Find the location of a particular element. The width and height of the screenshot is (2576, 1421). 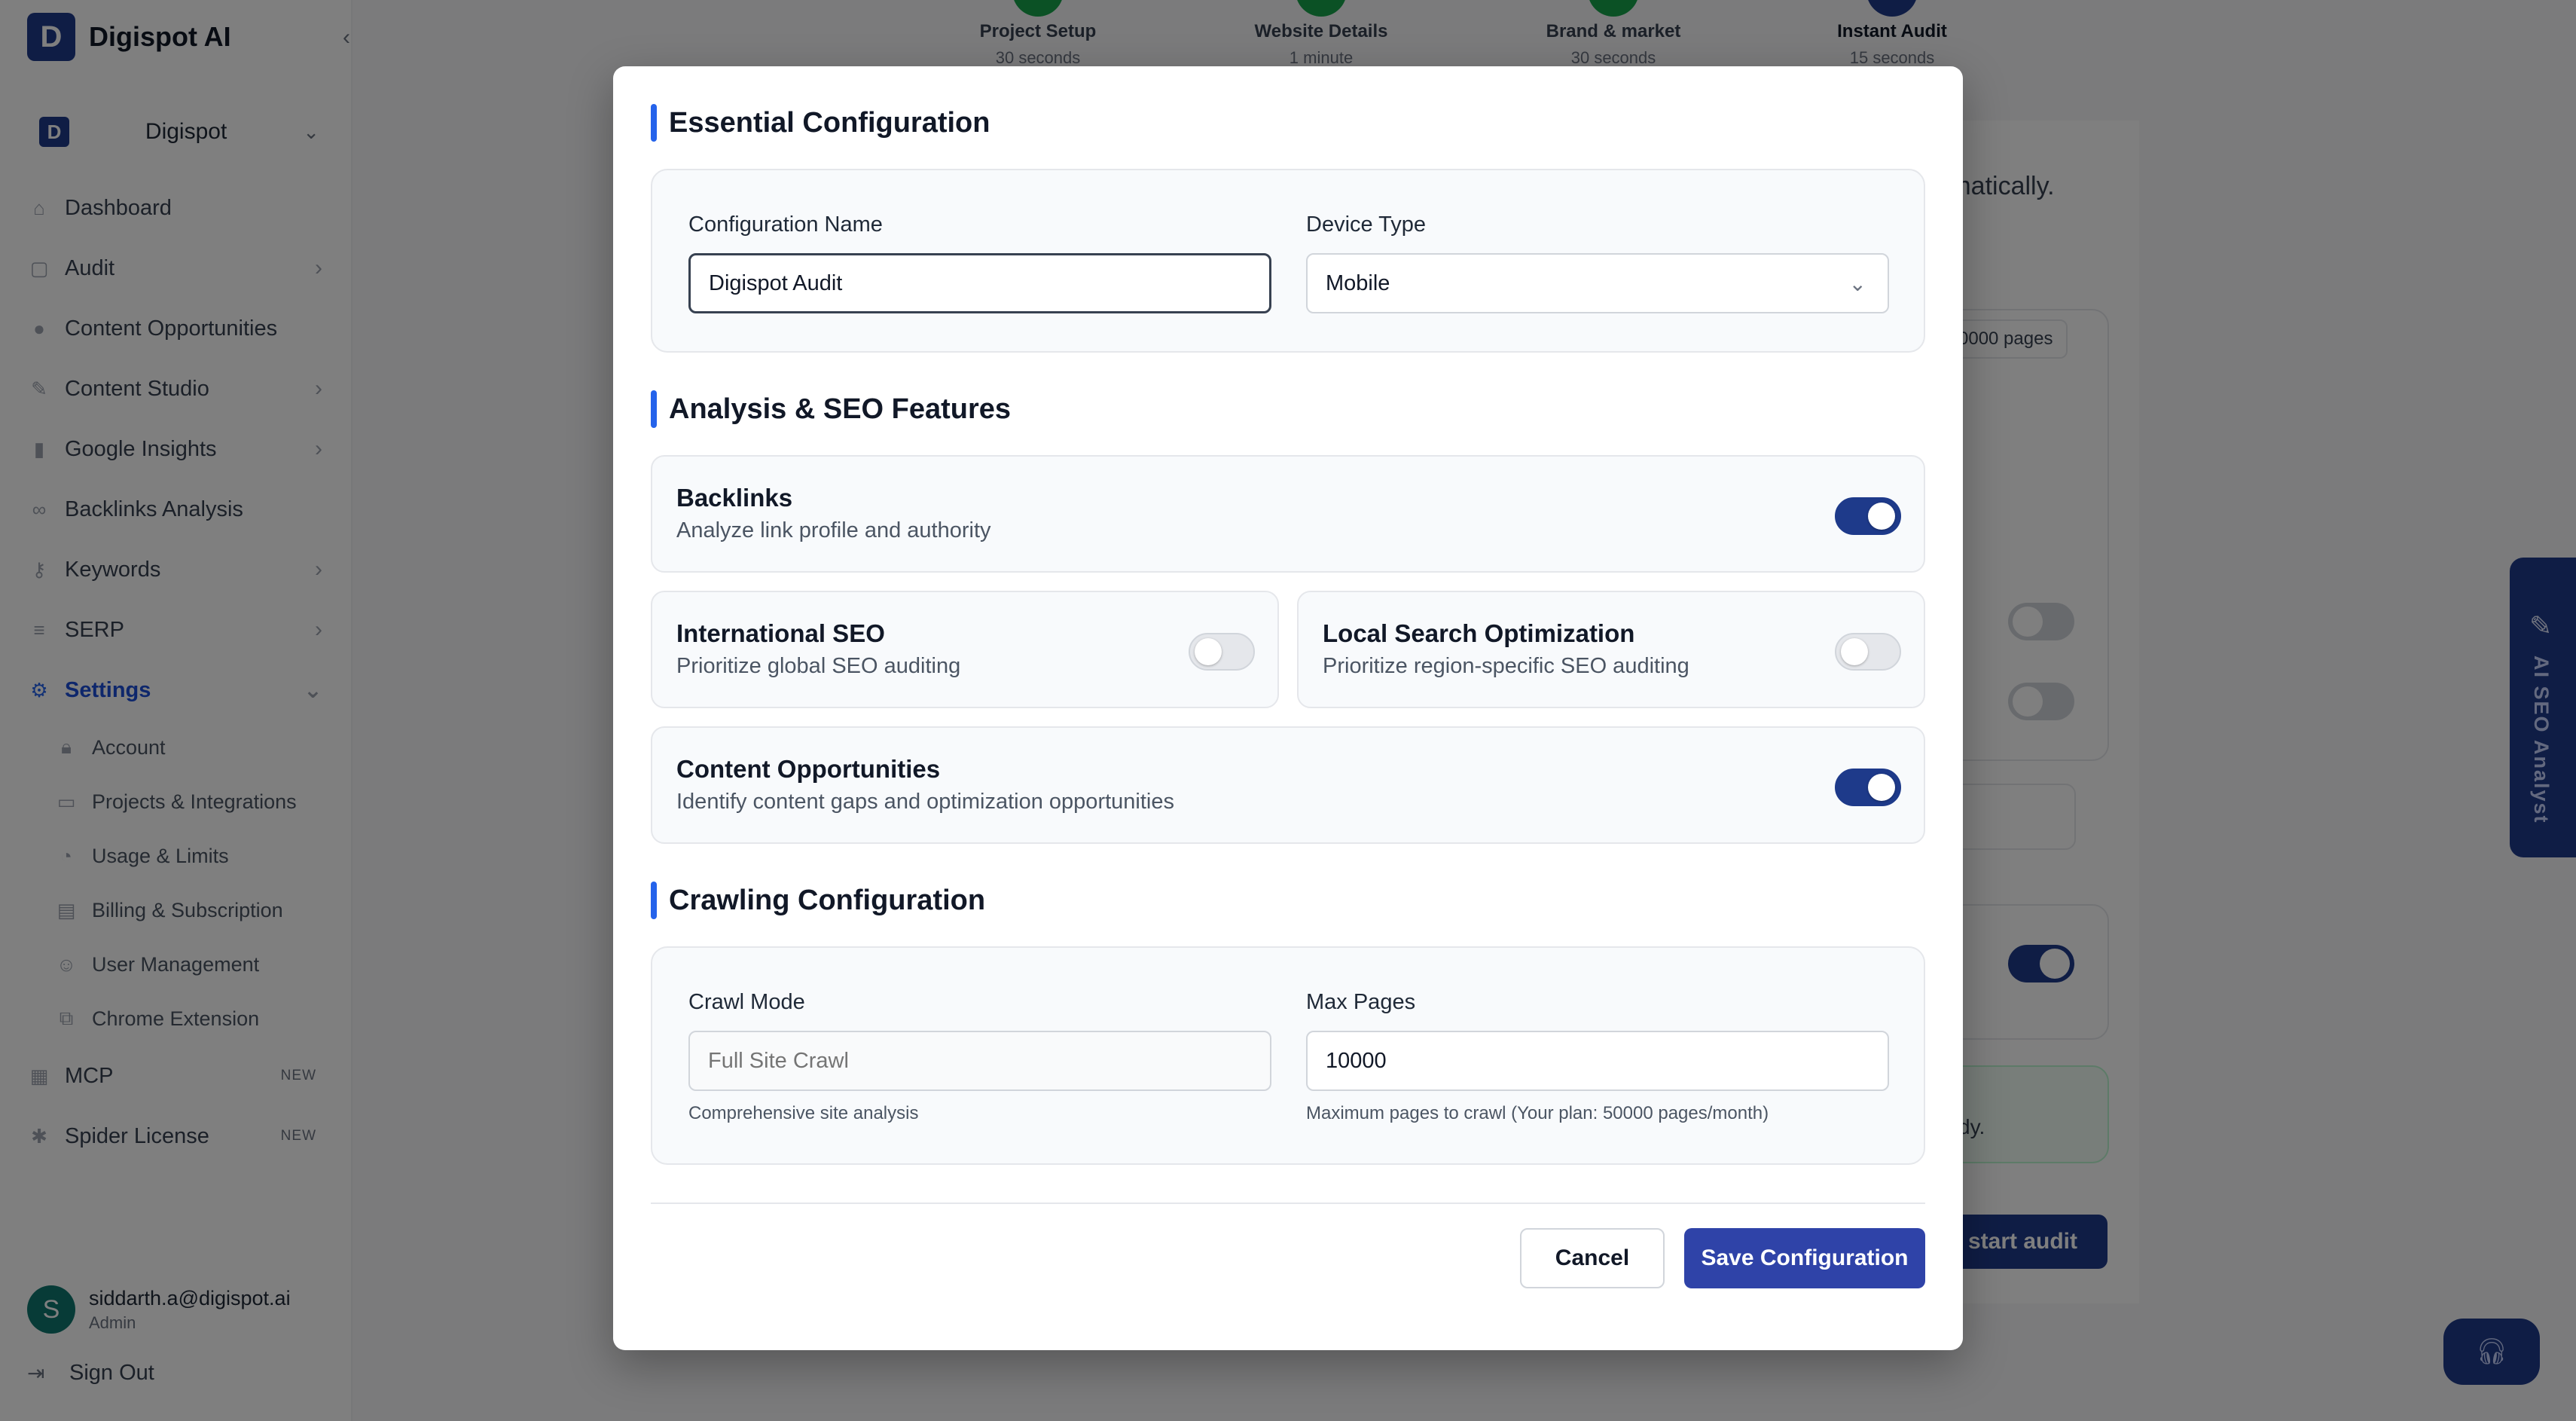

feature-title: Local Search Optimization is located at coordinates (1479, 633).